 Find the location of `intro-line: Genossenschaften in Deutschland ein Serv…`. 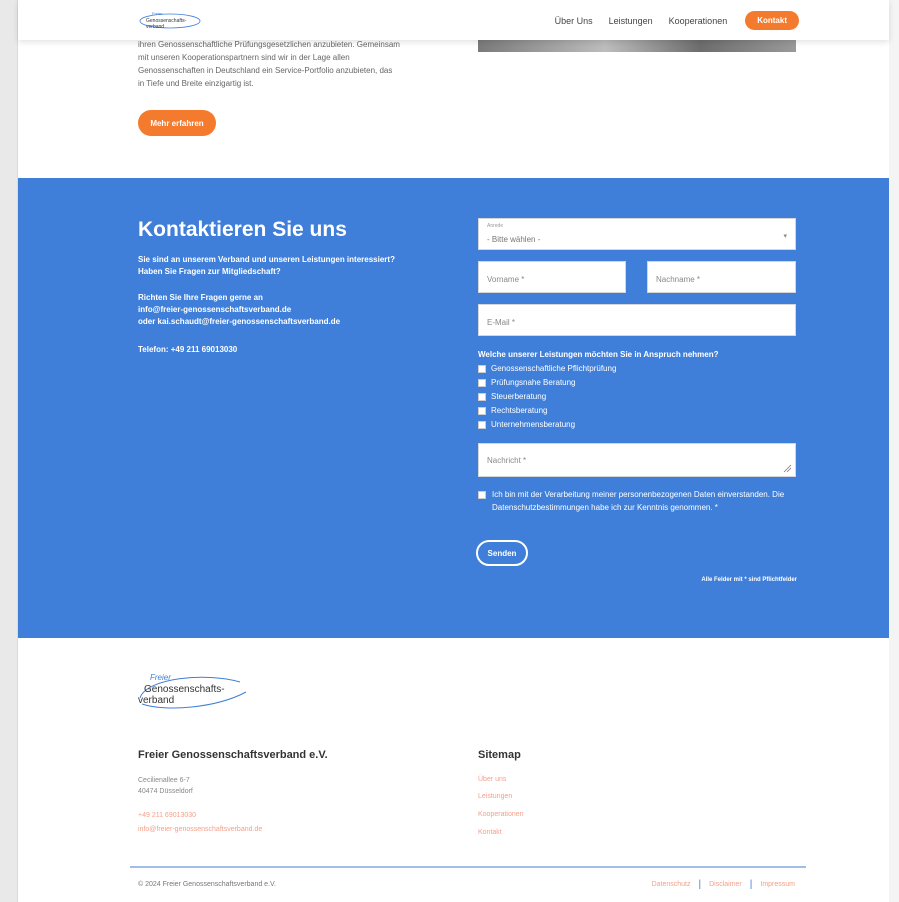

intro-line: Genossenschaften in Deutschland ein Serv… is located at coordinates (265, 70).